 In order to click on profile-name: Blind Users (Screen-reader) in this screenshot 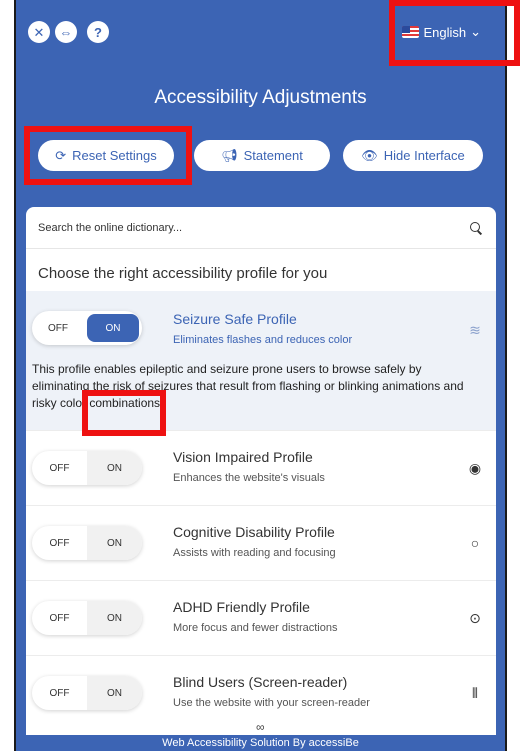, I will do `click(260, 682)`.